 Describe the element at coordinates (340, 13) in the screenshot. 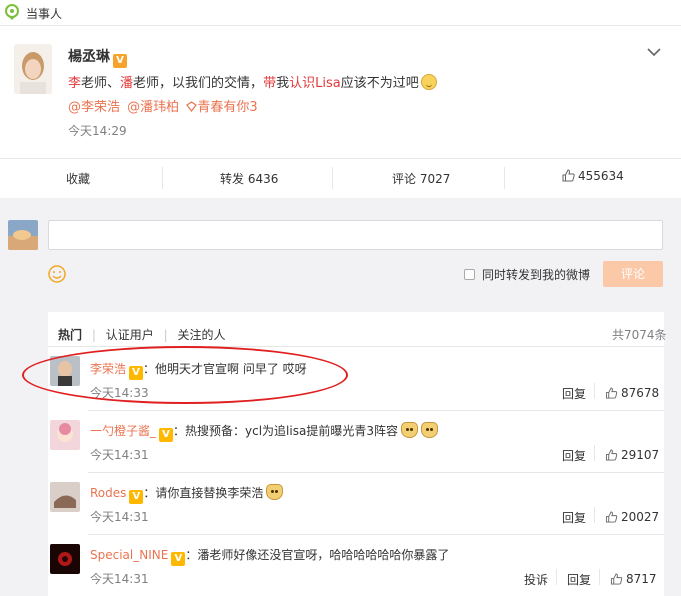

I see `top-header: 当事人` at that location.